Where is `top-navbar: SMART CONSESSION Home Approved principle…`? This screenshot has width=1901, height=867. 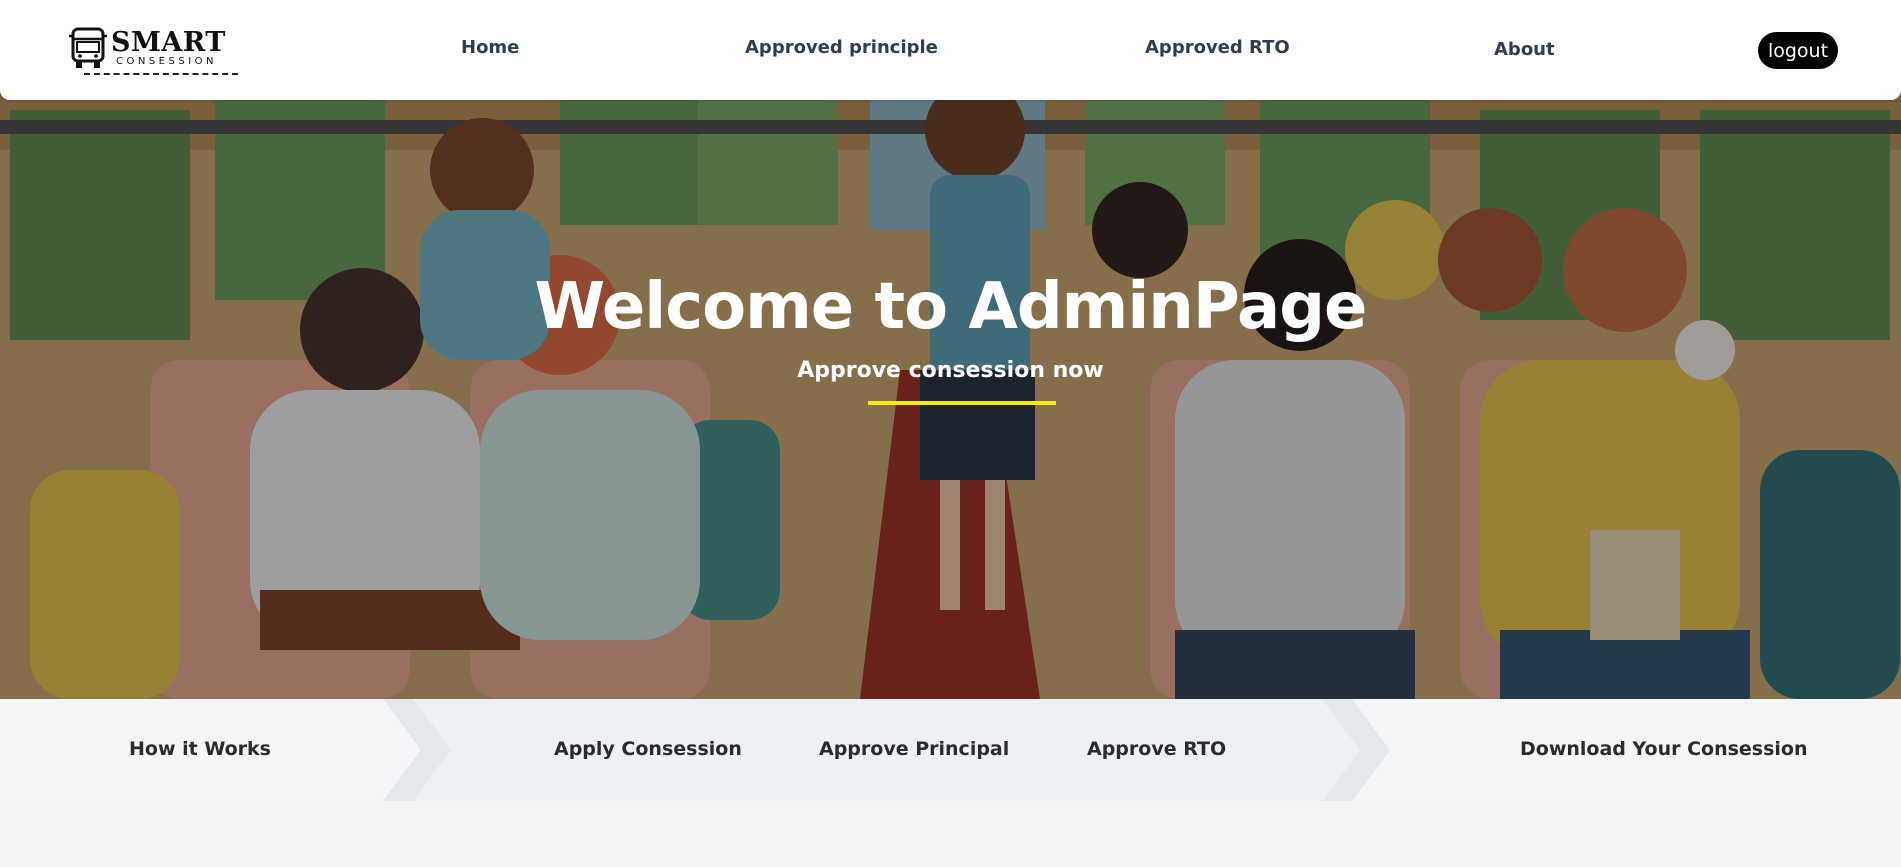
top-navbar: SMART CONSESSION Home Approved principle… is located at coordinates (950, 50).